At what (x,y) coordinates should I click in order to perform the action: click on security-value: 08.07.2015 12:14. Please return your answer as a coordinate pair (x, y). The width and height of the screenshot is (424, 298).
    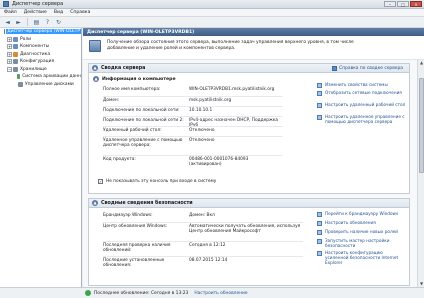
    Looking at the image, I should click on (208, 260).